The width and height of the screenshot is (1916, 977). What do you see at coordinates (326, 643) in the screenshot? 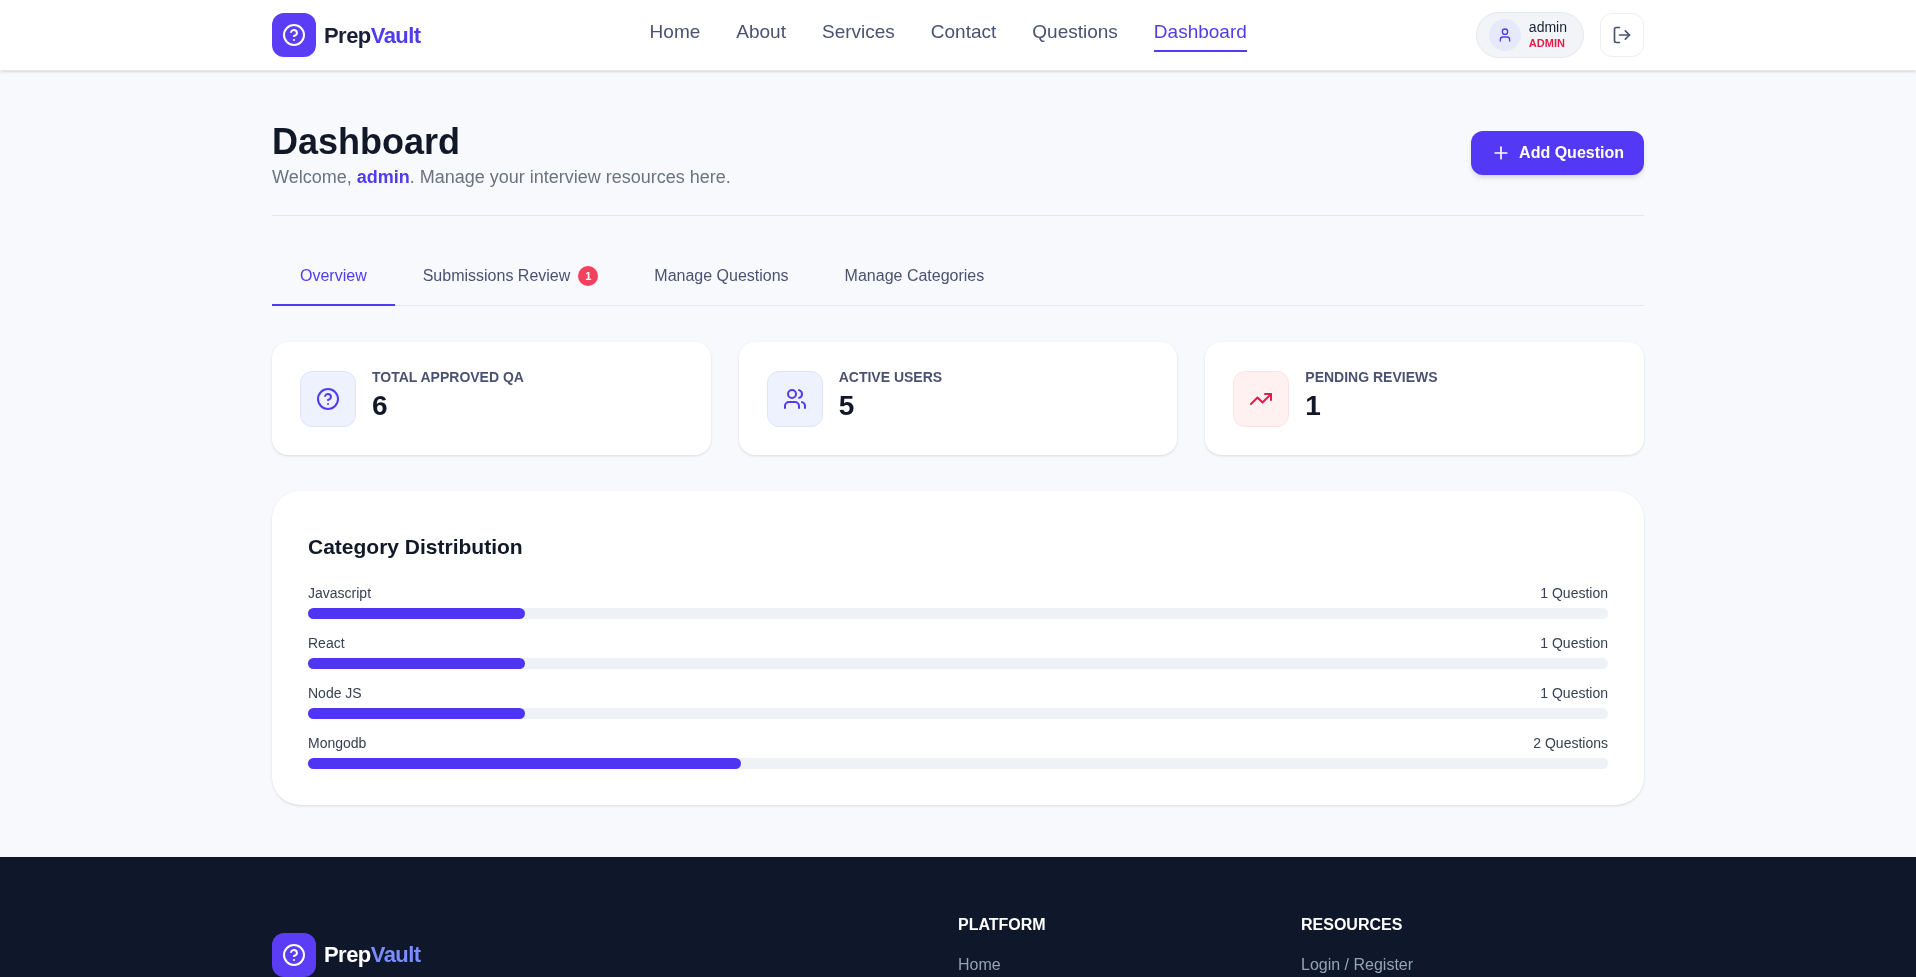
I see `category-name: React` at bounding box center [326, 643].